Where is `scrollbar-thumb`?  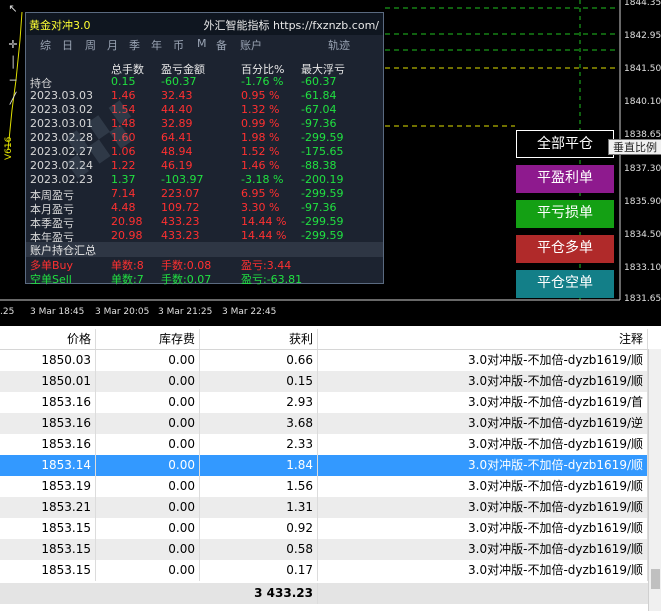
scrollbar-thumb is located at coordinates (655, 579).